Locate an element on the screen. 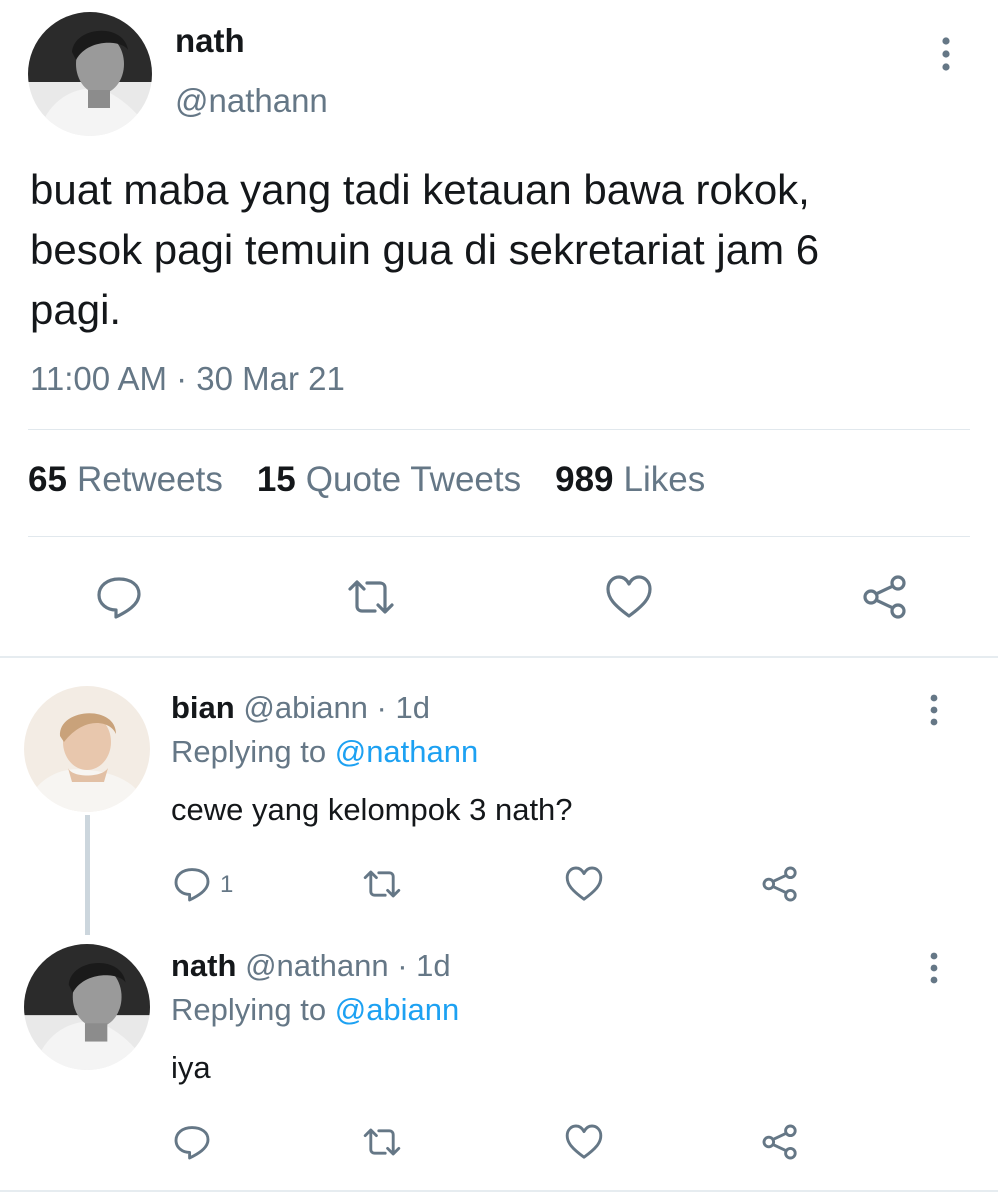  retweets-count: 65 is located at coordinates (47, 479).